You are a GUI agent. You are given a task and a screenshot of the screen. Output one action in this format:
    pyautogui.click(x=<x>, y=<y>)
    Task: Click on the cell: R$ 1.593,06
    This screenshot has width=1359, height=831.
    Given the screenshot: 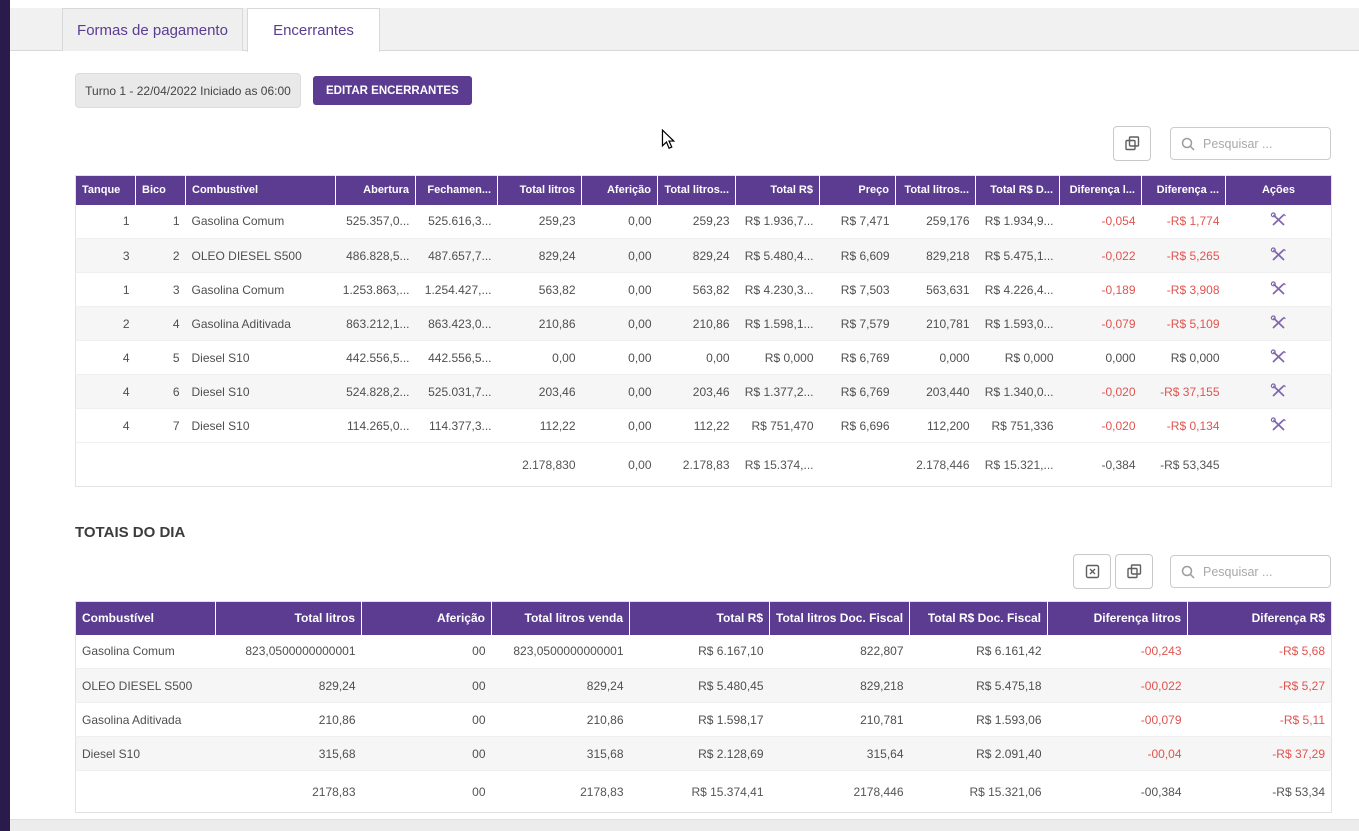 What is the action you would take?
    pyautogui.click(x=978, y=719)
    